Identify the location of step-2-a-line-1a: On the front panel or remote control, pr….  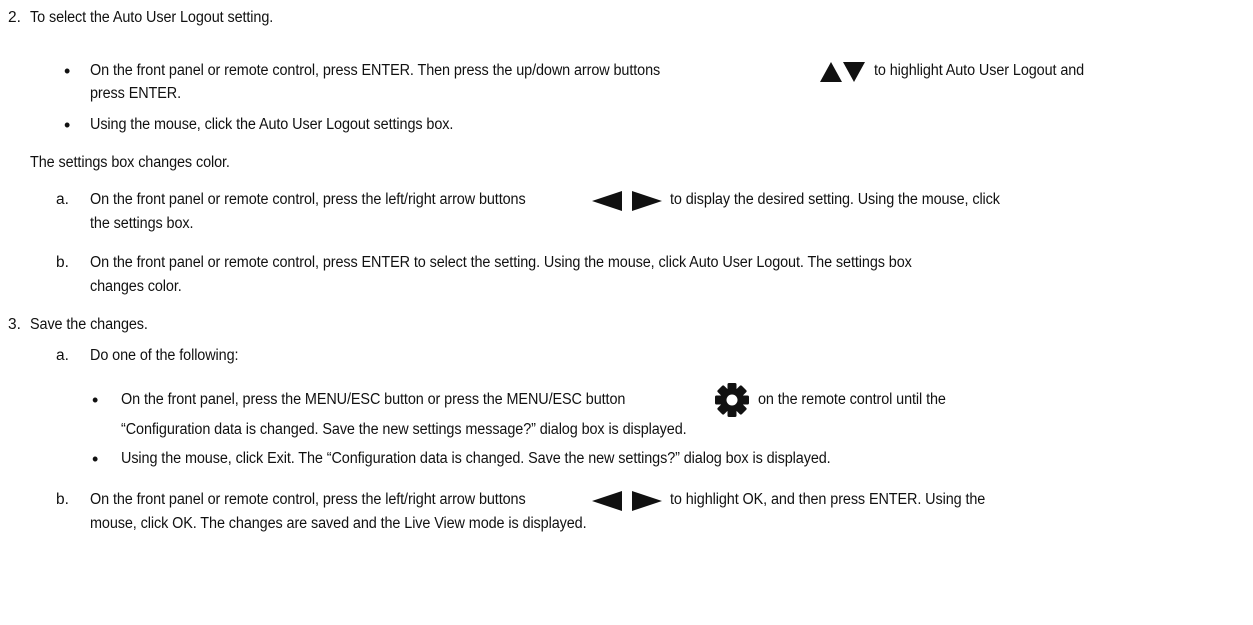
(308, 199).